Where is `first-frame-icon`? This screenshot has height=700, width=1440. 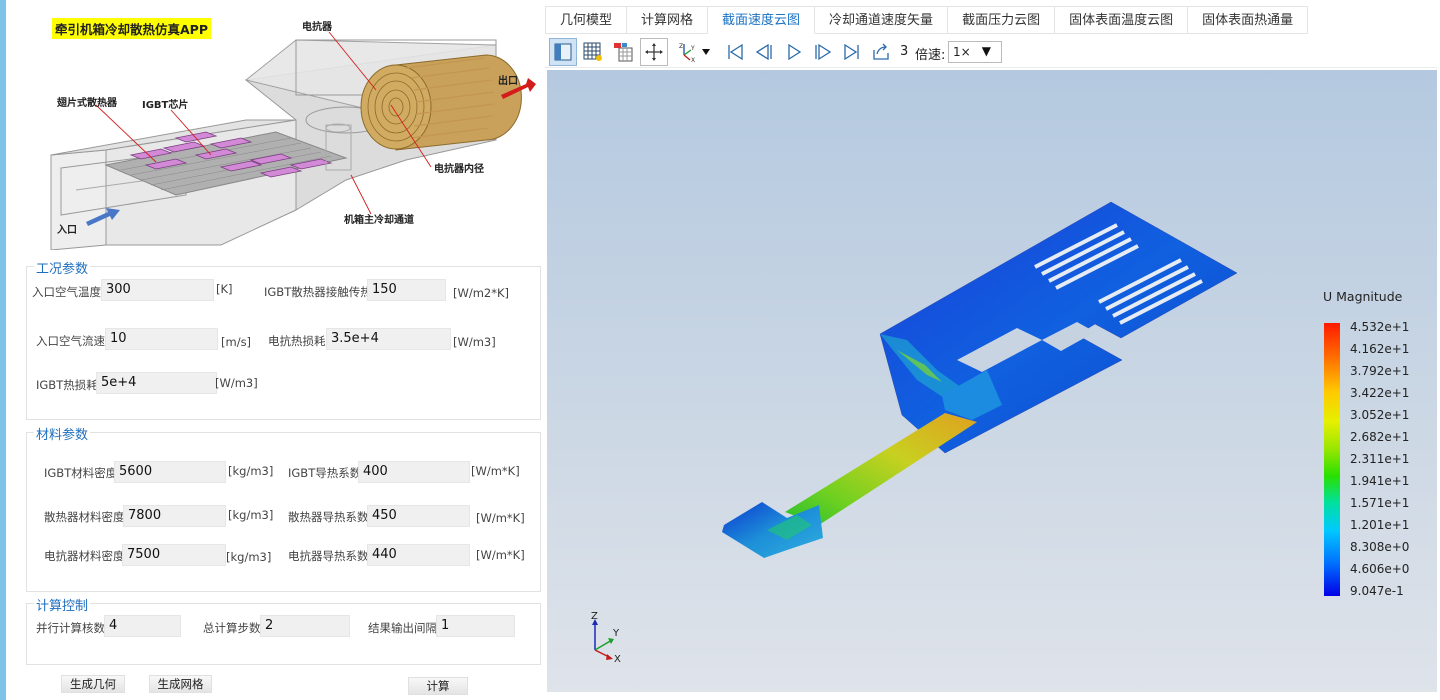 first-frame-icon is located at coordinates (735, 52).